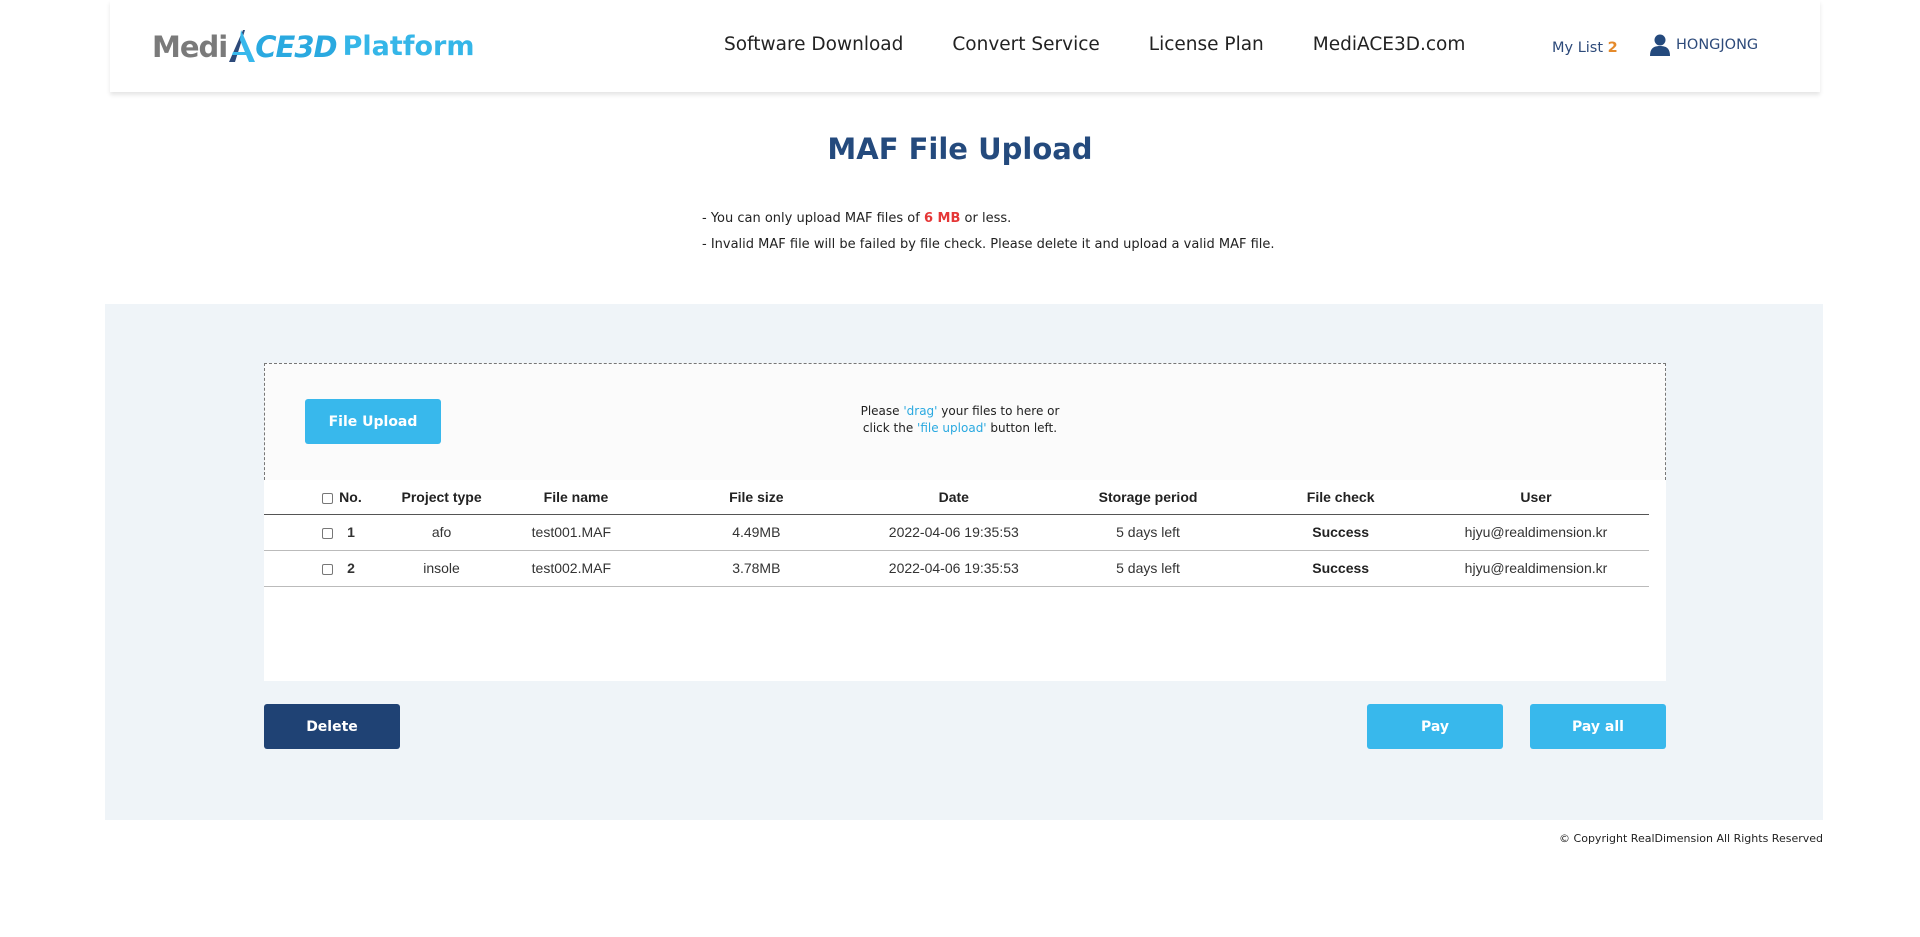  Describe the element at coordinates (441, 532) in the screenshot. I see `cell-project-type: afo` at that location.